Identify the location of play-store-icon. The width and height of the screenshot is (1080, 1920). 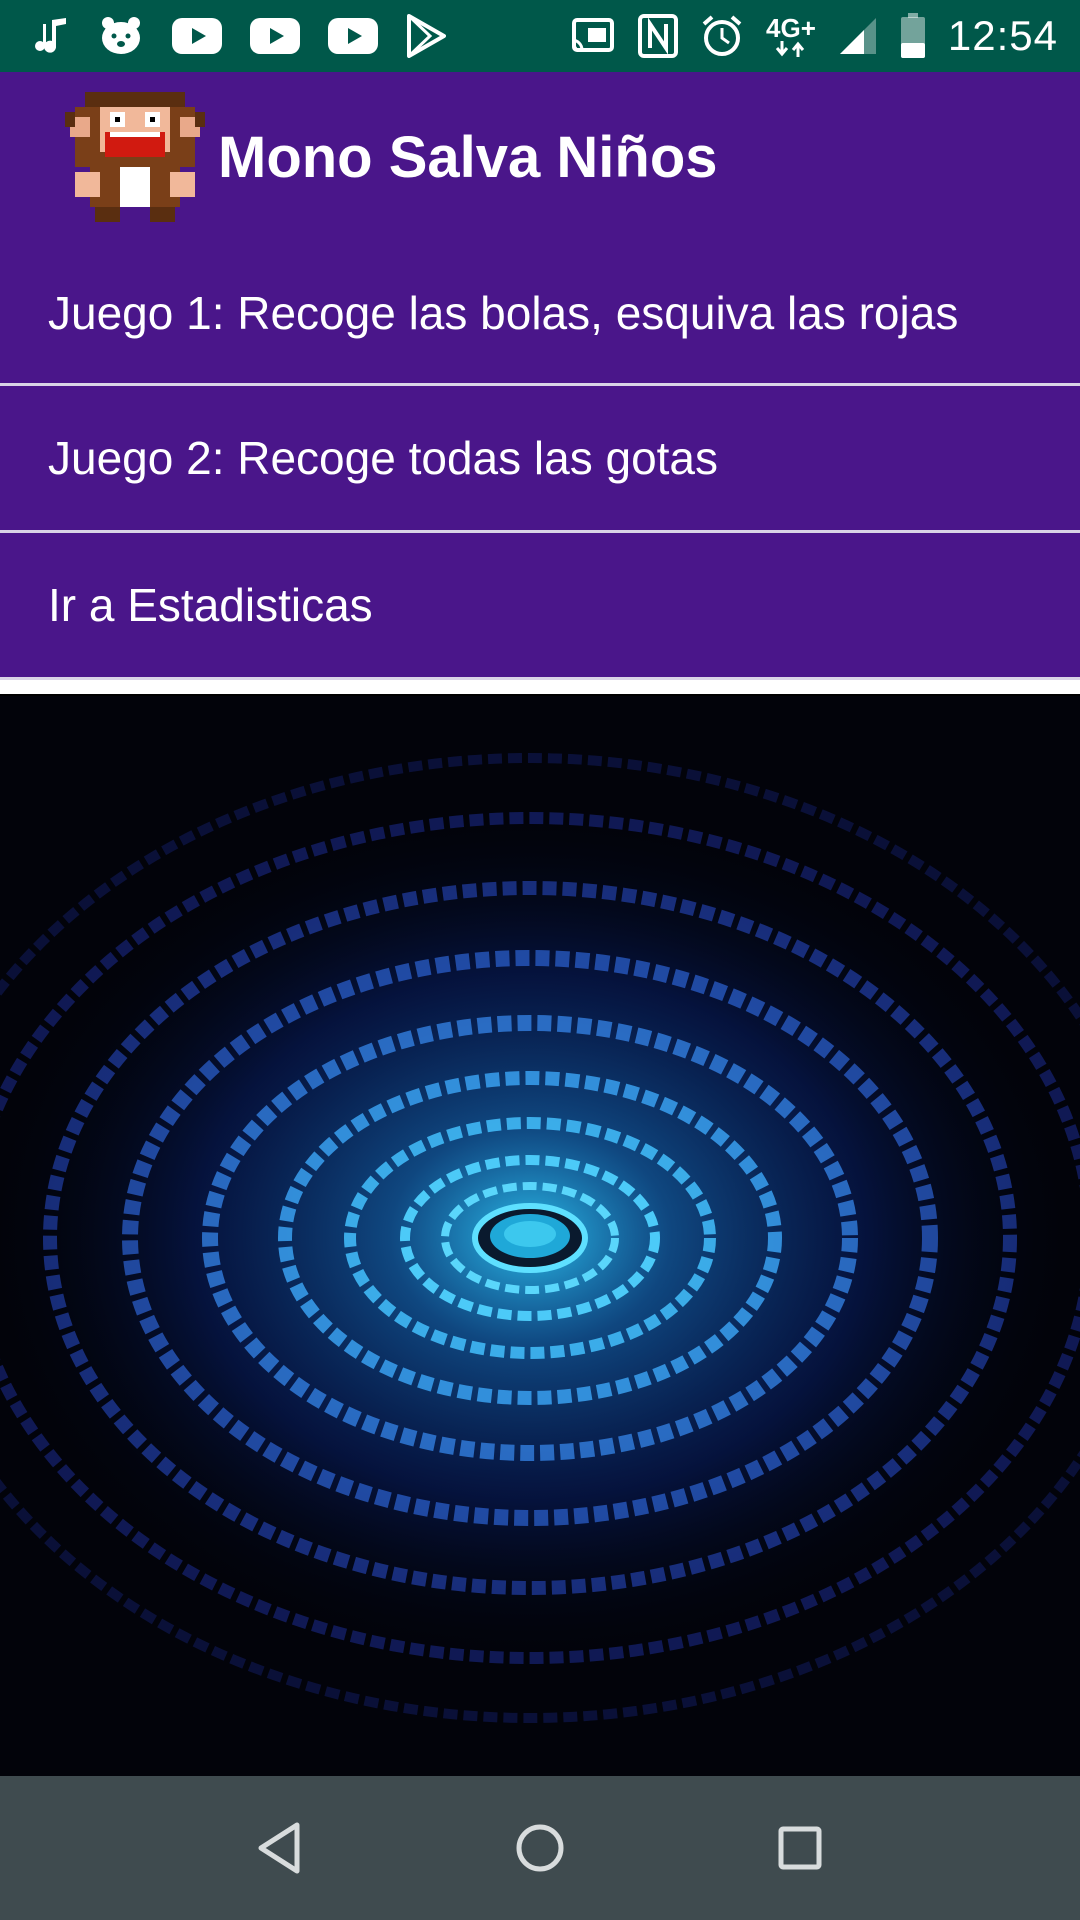
(426, 36).